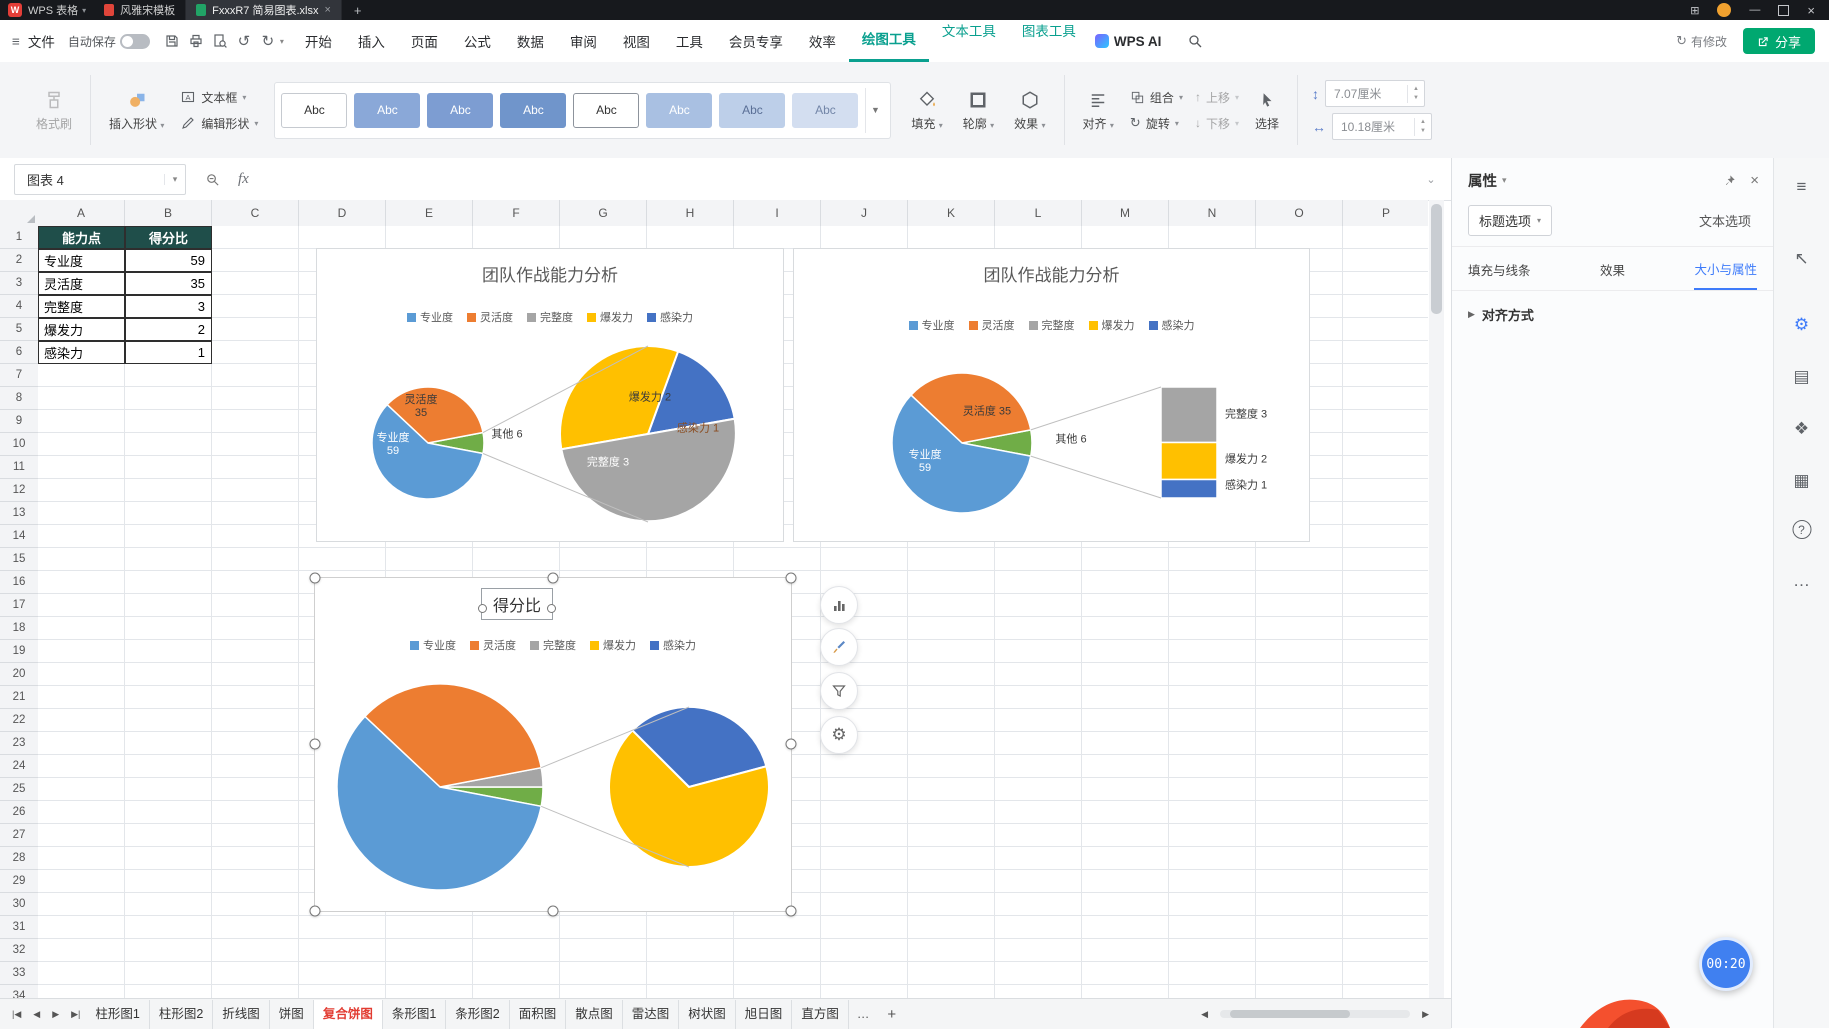  What do you see at coordinates (1212, 213) in the screenshot?
I see `column-header-N: N` at bounding box center [1212, 213].